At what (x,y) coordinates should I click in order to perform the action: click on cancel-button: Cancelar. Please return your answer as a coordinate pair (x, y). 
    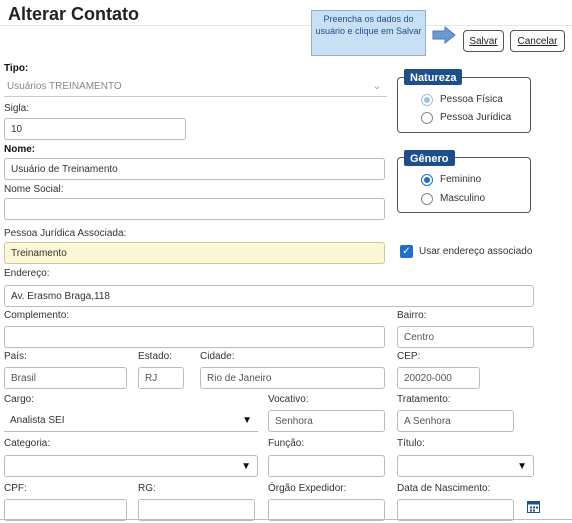
    Looking at the image, I should click on (537, 41).